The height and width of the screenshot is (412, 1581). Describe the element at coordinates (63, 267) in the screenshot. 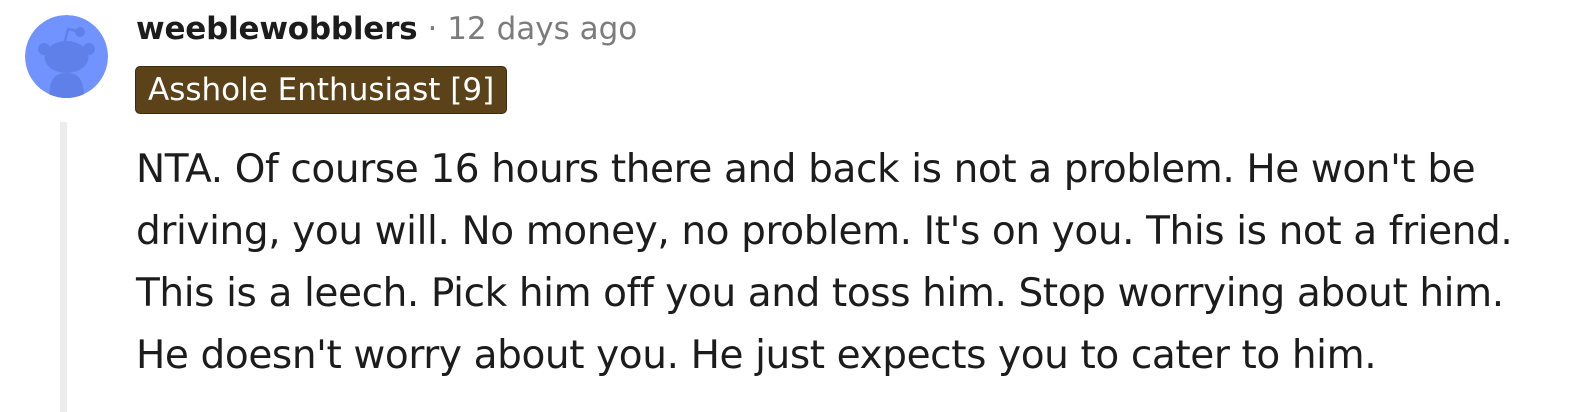

I see `thread-collapse-line` at that location.